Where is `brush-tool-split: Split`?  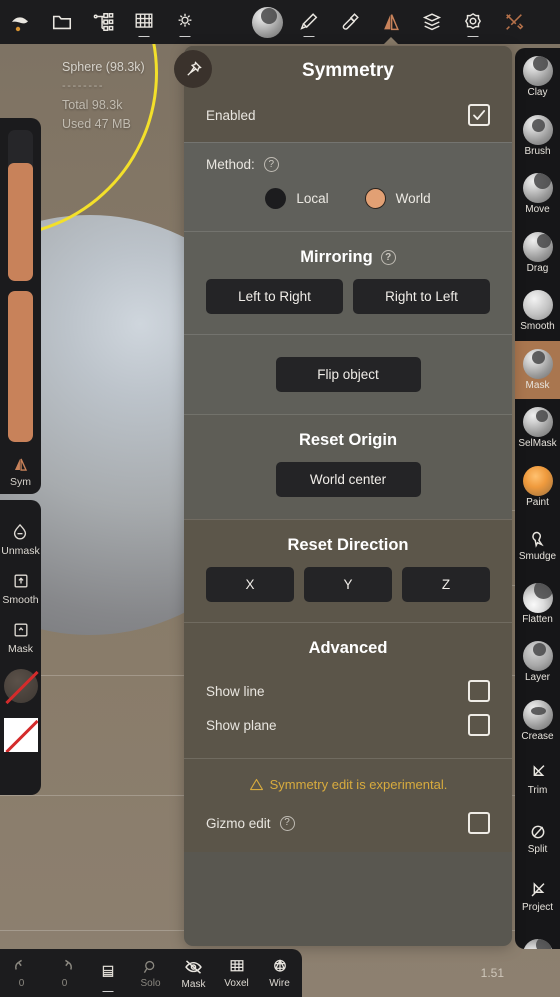 brush-tool-split: Split is located at coordinates (537, 838).